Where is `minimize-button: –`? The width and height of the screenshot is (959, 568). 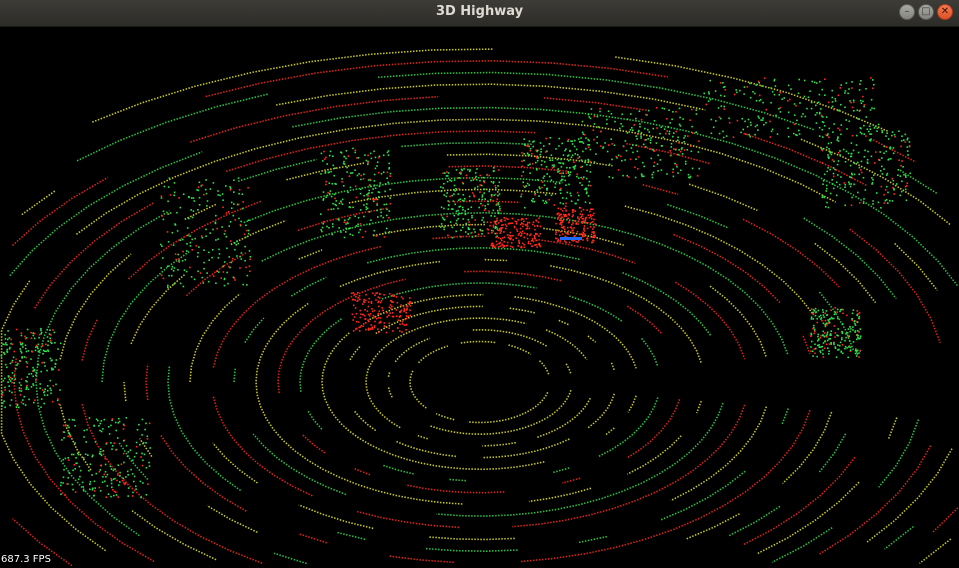
minimize-button: – is located at coordinates (907, 12).